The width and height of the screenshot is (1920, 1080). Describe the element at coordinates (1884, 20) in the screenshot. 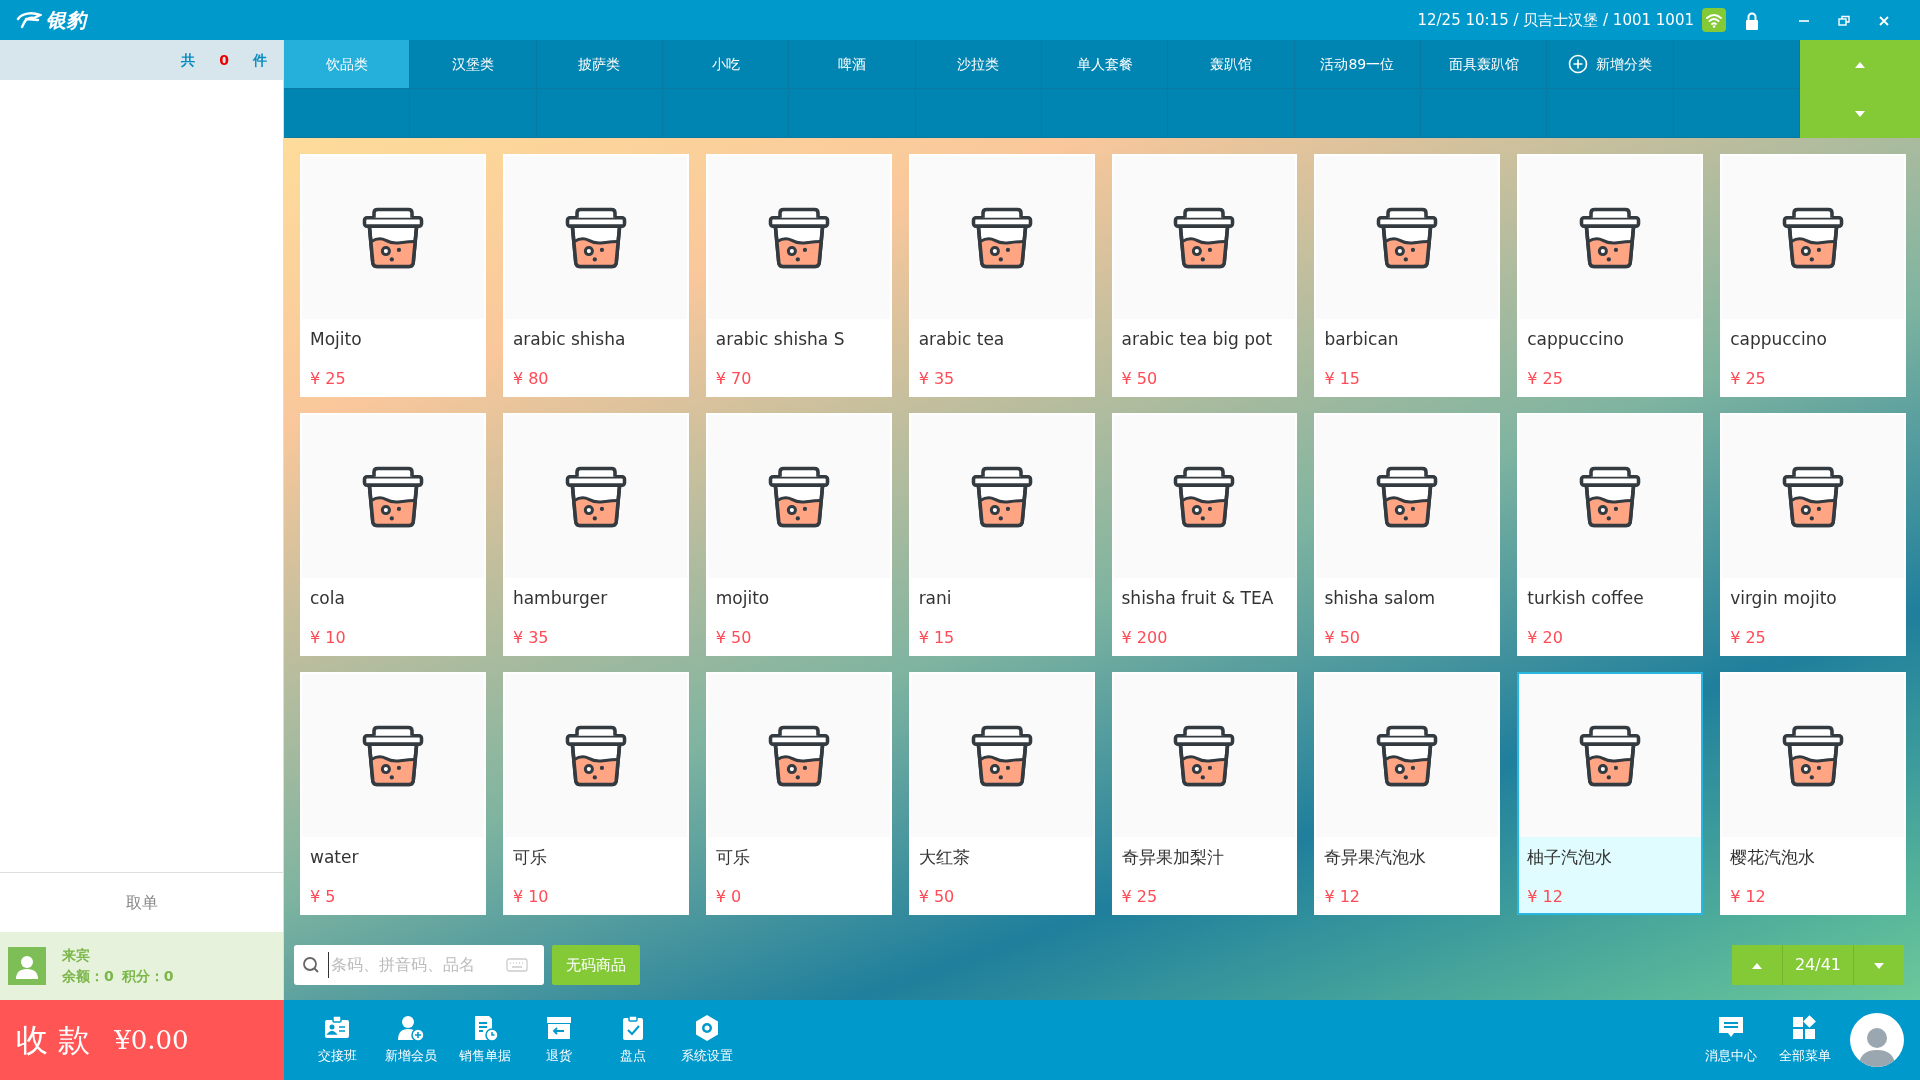

I see `close-icon` at that location.